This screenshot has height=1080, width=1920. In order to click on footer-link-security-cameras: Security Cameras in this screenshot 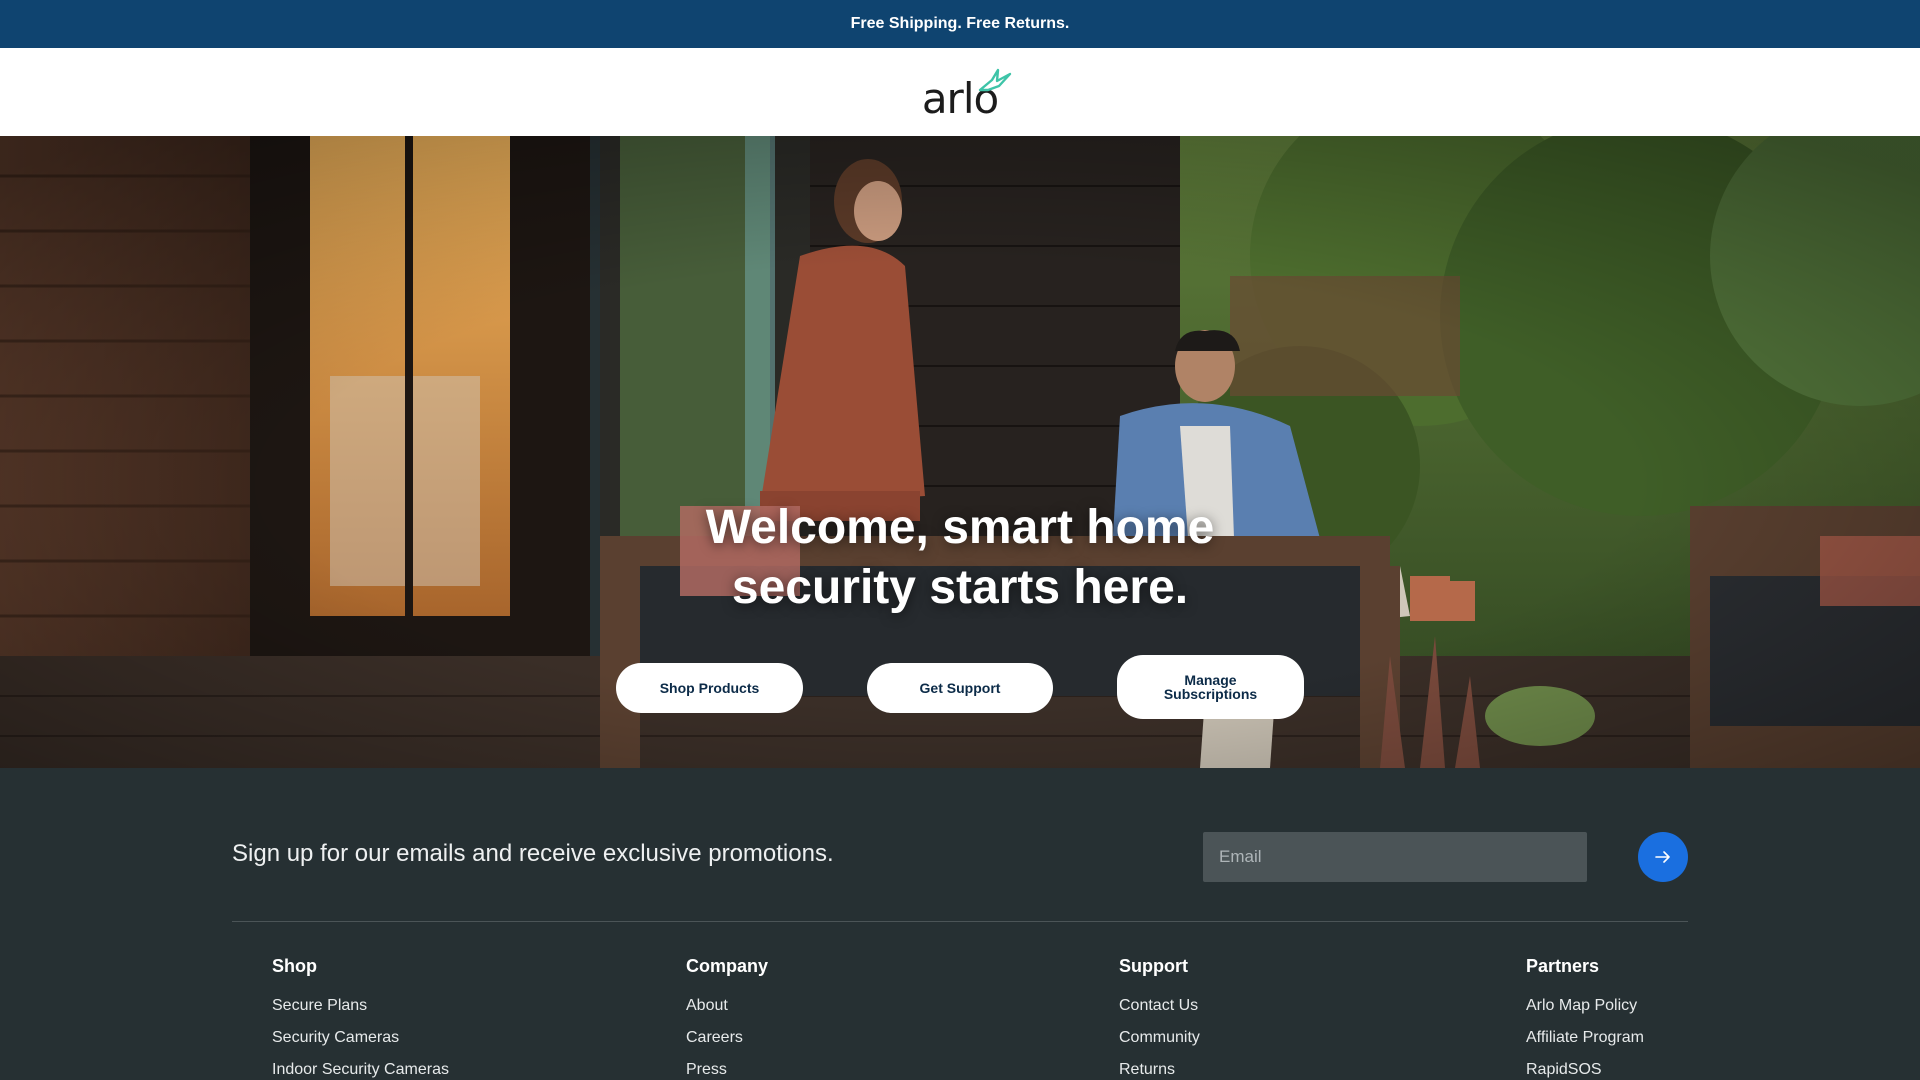, I will do `click(360, 1043)`.